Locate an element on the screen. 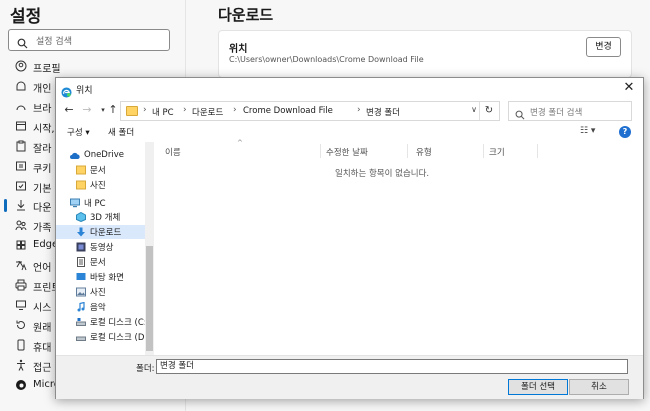  nav-item-label: 시작, is located at coordinates (44, 129).